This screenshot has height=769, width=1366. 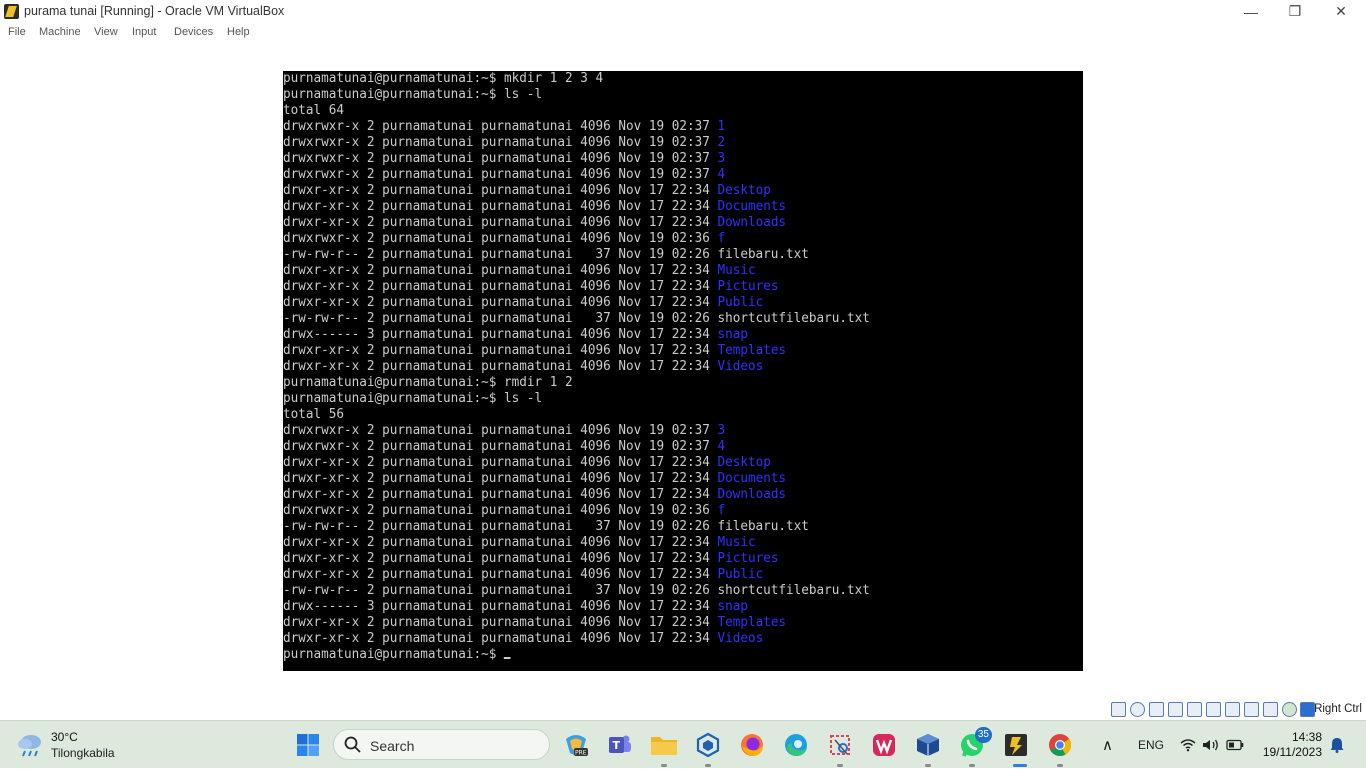 I want to click on quick-settings, so click(x=1212, y=745).